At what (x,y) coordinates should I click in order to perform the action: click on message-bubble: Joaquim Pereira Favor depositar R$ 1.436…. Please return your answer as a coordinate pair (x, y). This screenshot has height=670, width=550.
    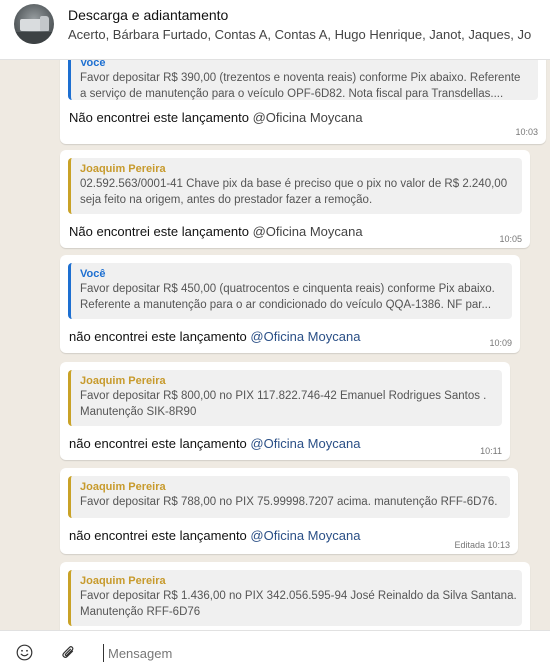
    Looking at the image, I should click on (295, 596).